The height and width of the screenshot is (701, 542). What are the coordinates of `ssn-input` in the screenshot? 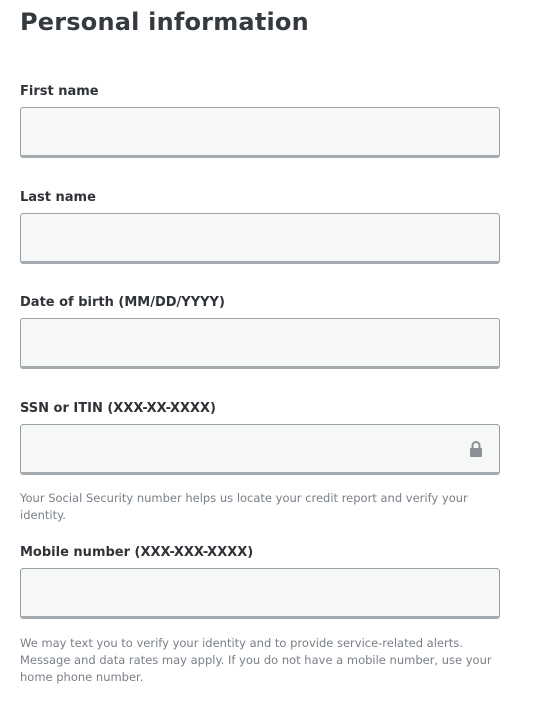 It's located at (260, 448).